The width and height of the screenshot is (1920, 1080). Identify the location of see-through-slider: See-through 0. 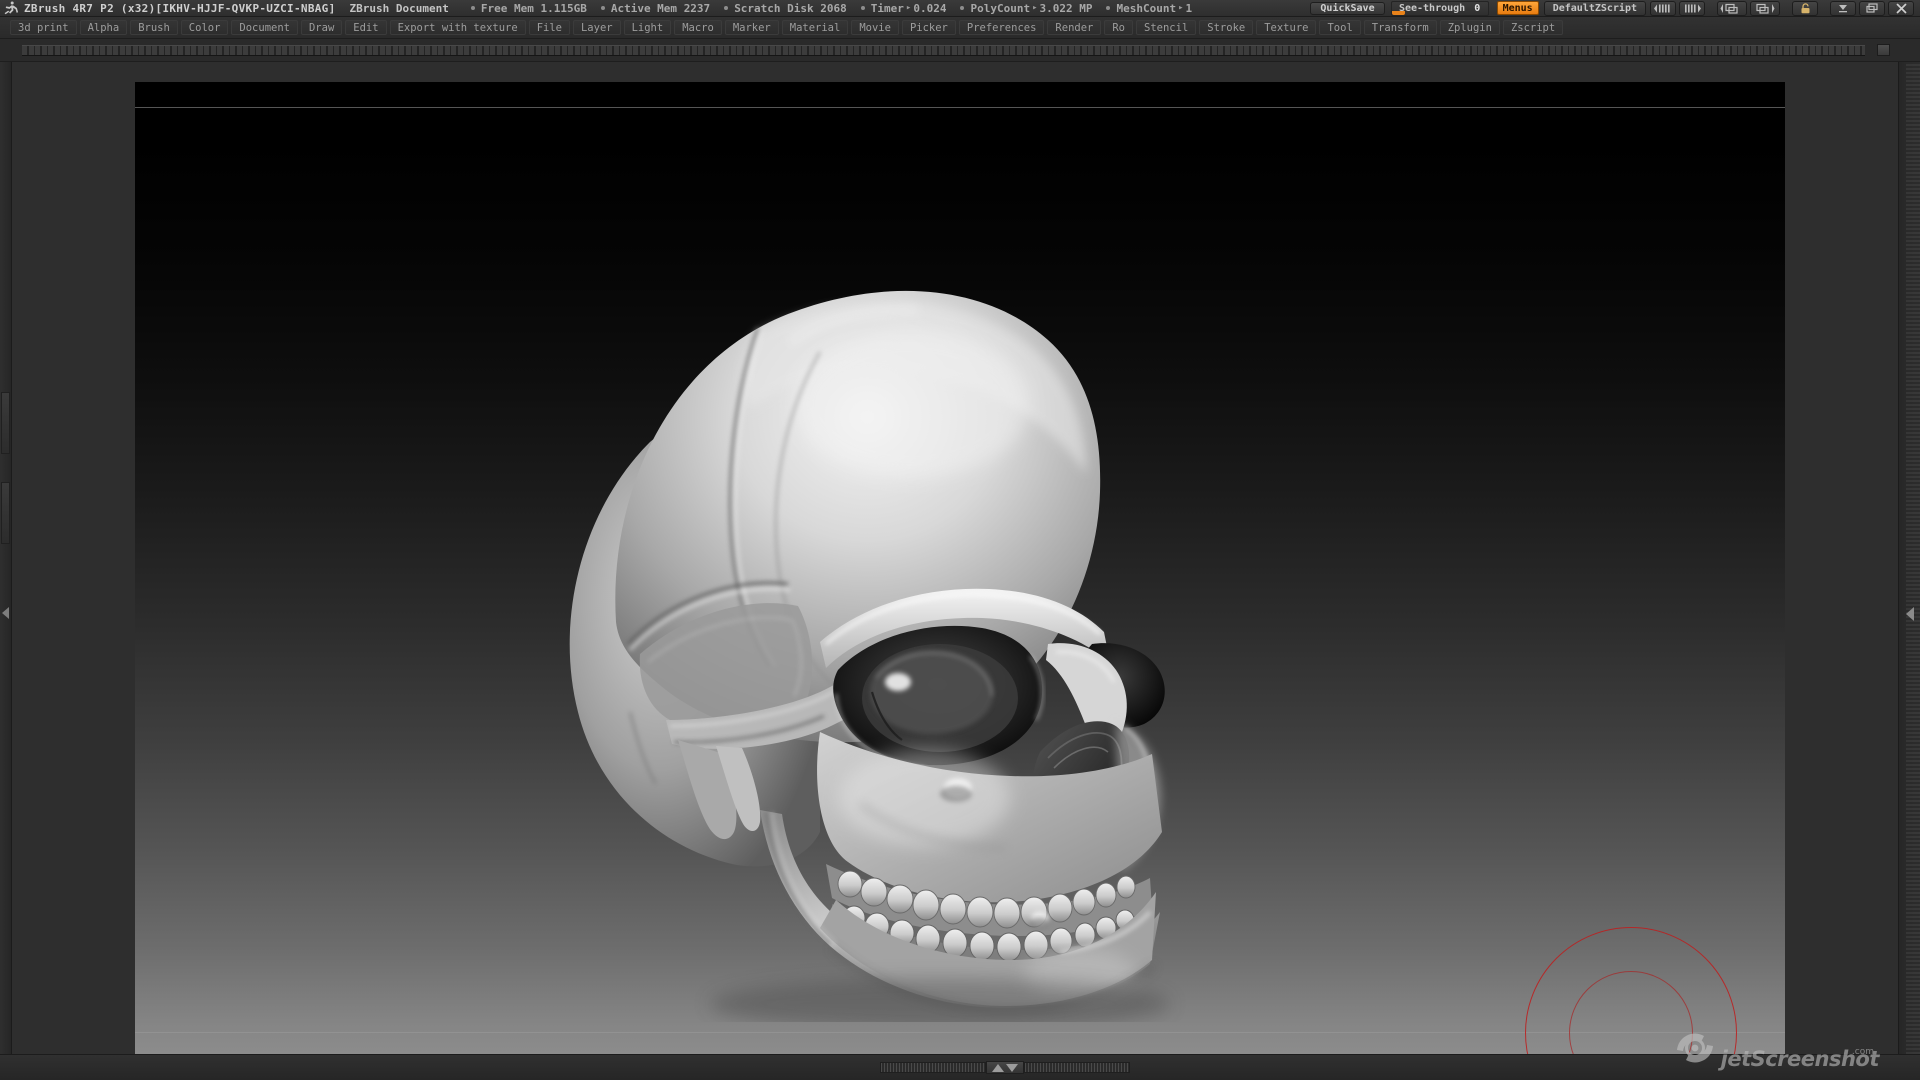
(1439, 8).